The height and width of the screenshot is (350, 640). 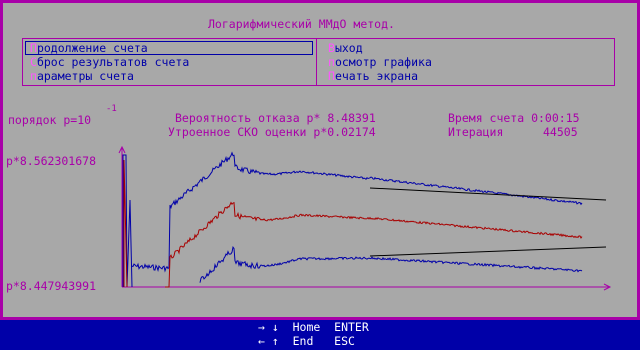 I want to click on upper-envelope-line, so click(x=488, y=194).